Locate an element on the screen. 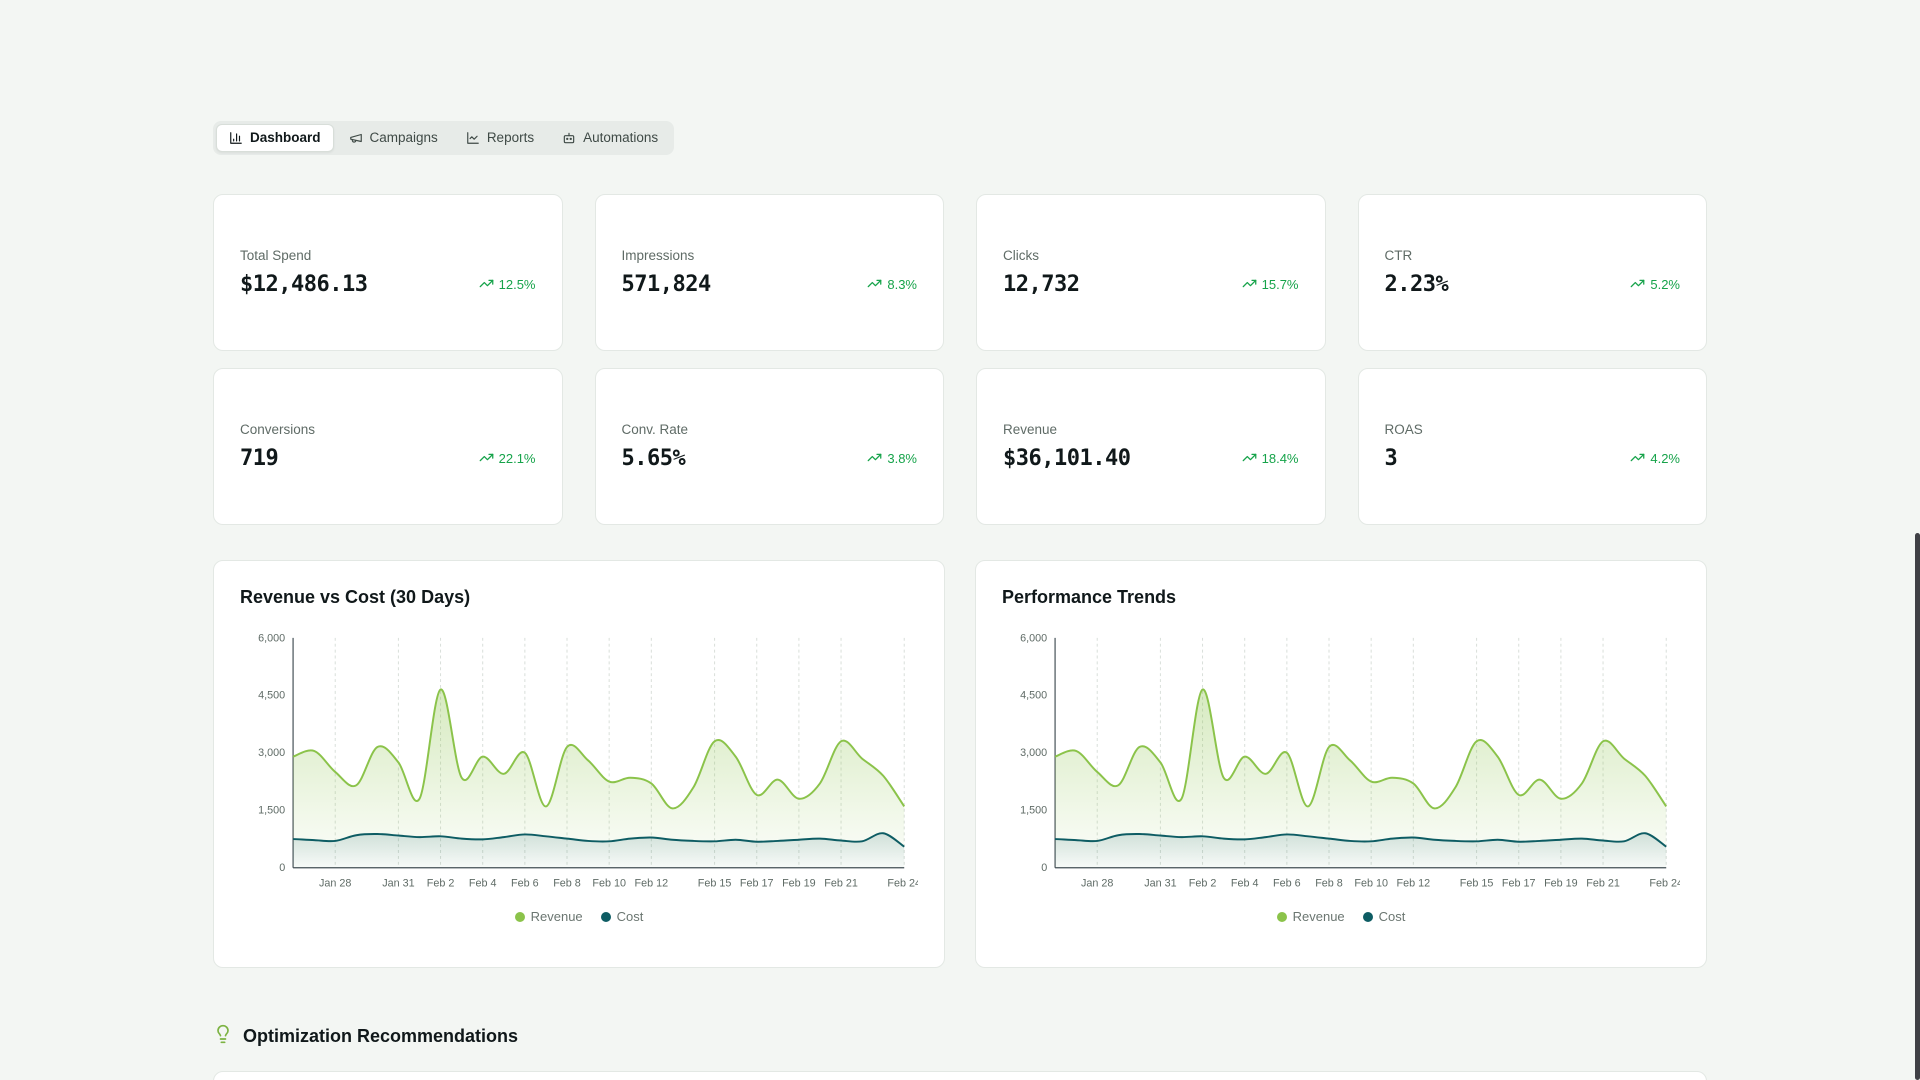 The width and height of the screenshot is (1920, 1080). svg-text: Feb 8 is located at coordinates (1329, 884).